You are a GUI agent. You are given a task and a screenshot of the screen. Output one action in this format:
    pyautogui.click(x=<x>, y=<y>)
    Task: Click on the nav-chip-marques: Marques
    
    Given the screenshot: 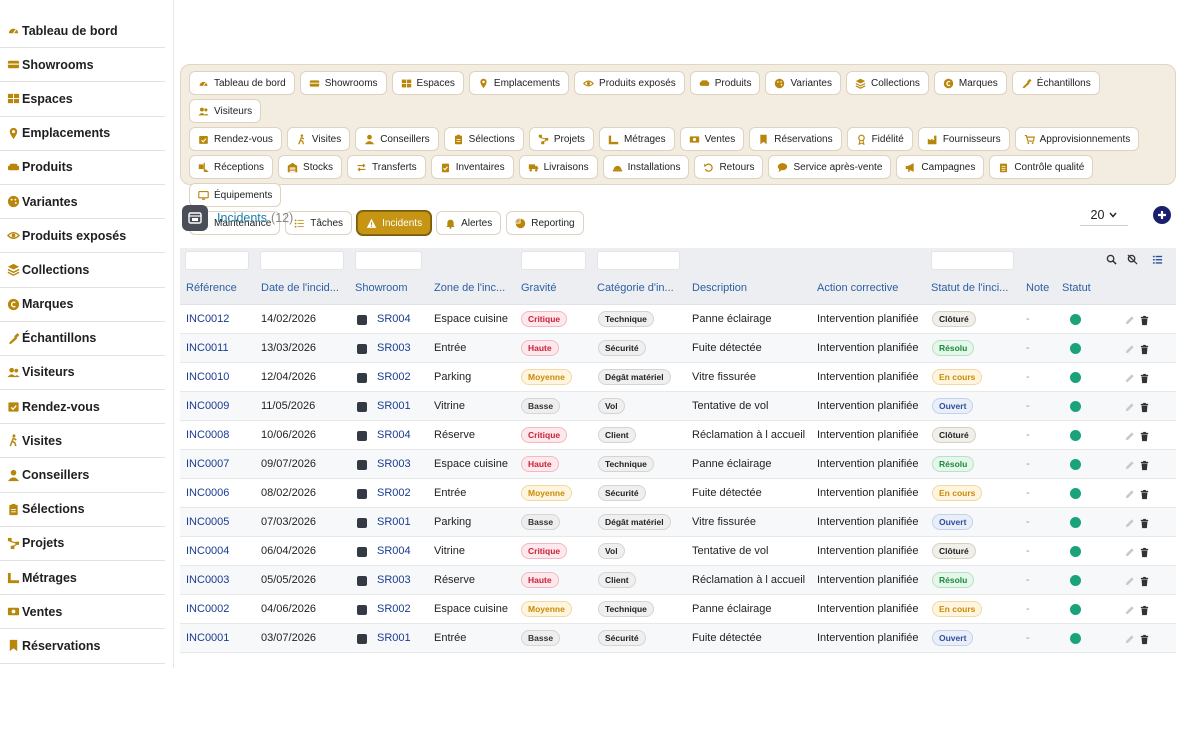 What is the action you would take?
    pyautogui.click(x=970, y=83)
    